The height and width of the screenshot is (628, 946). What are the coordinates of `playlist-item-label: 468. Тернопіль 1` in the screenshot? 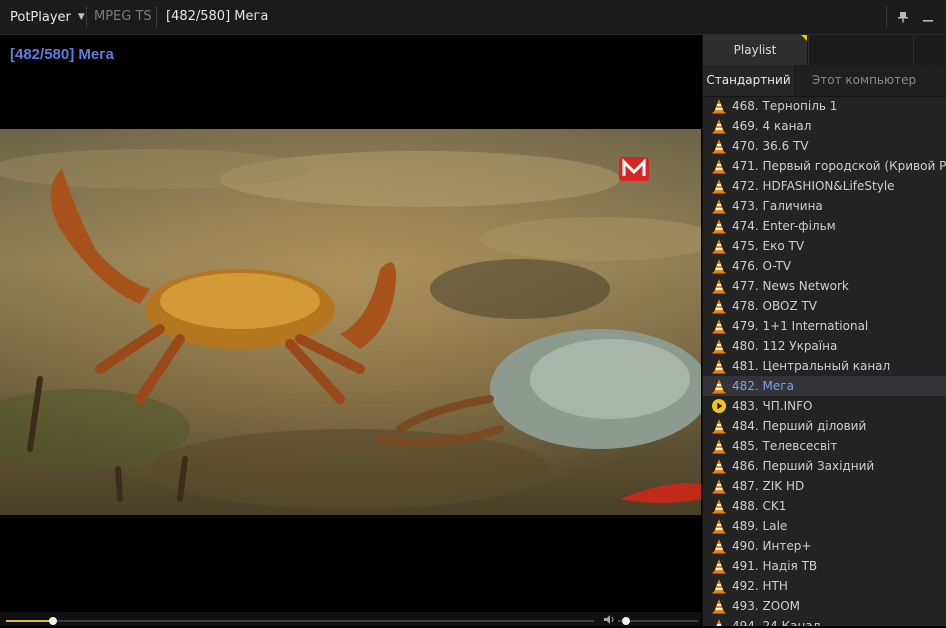 It's located at (785, 106).